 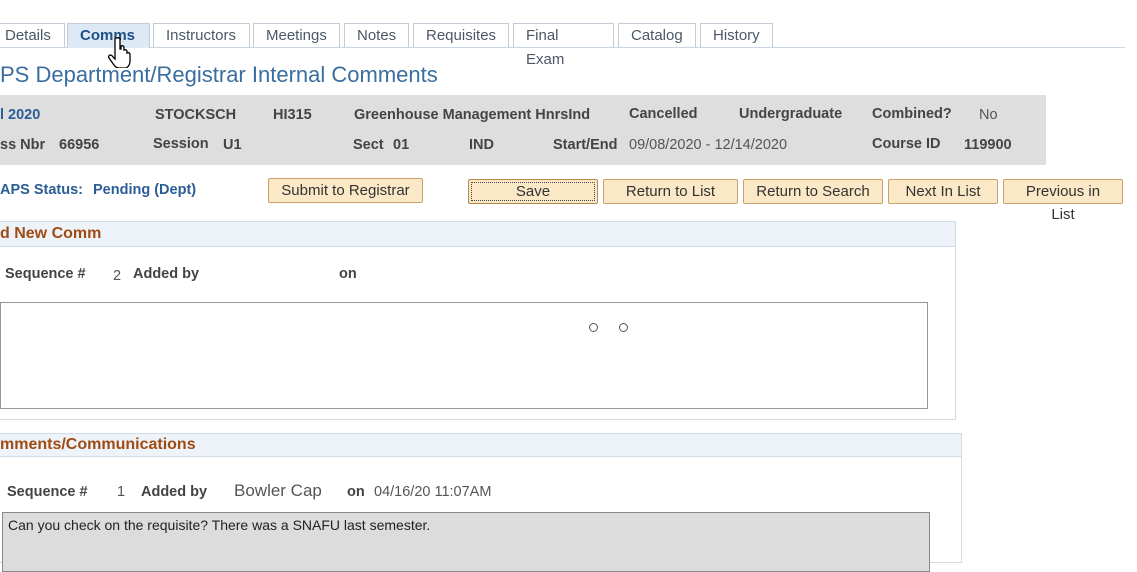 I want to click on tab-history: History, so click(x=736, y=35).